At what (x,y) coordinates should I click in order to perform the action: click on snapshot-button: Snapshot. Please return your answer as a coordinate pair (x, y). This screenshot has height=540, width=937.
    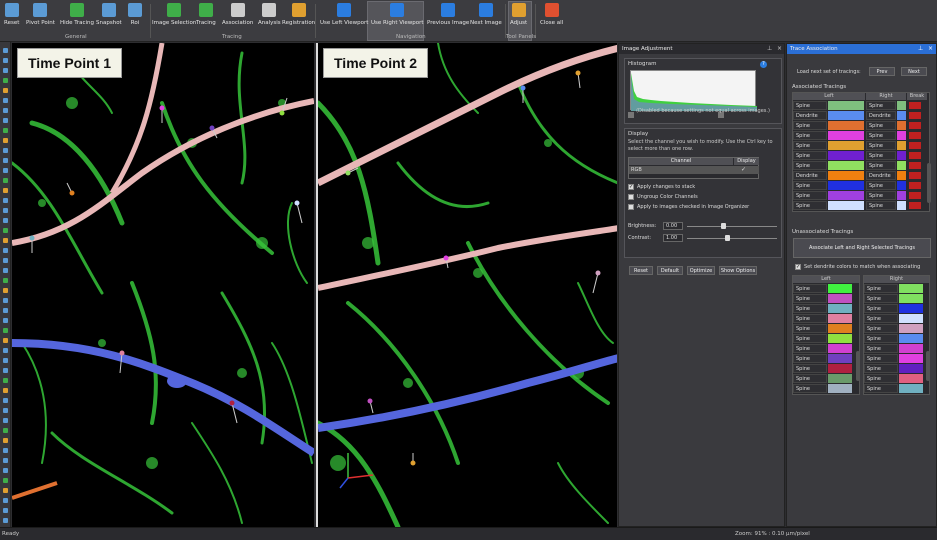
    Looking at the image, I should click on (109, 14).